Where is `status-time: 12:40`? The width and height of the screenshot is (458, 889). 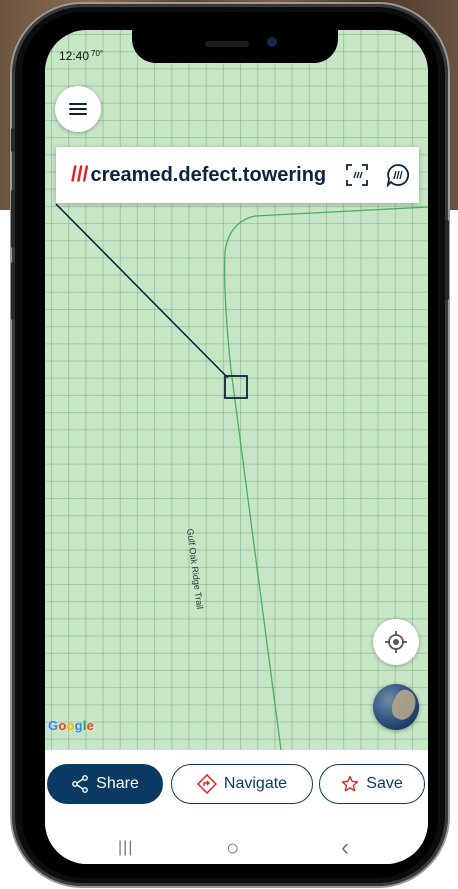 status-time: 12:40 is located at coordinates (74, 56).